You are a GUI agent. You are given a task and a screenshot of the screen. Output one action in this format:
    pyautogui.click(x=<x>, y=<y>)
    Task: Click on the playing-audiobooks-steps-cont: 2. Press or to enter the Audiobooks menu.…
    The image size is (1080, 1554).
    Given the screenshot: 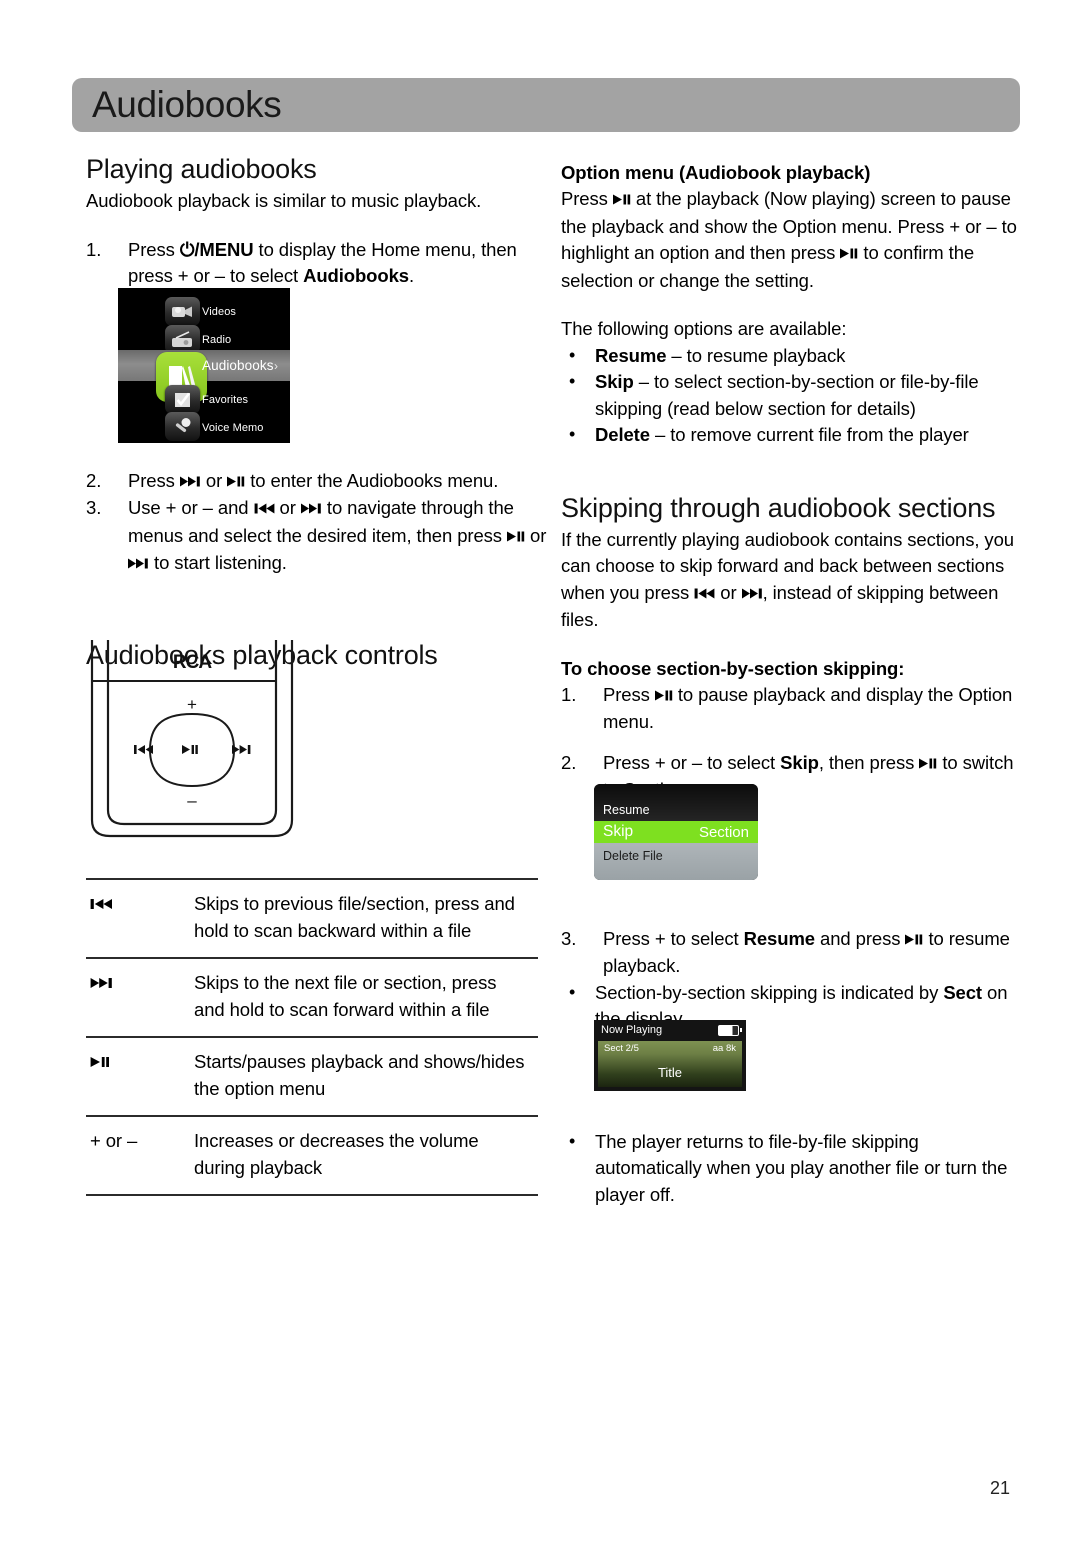 What is the action you would take?
    pyautogui.click(x=317, y=523)
    